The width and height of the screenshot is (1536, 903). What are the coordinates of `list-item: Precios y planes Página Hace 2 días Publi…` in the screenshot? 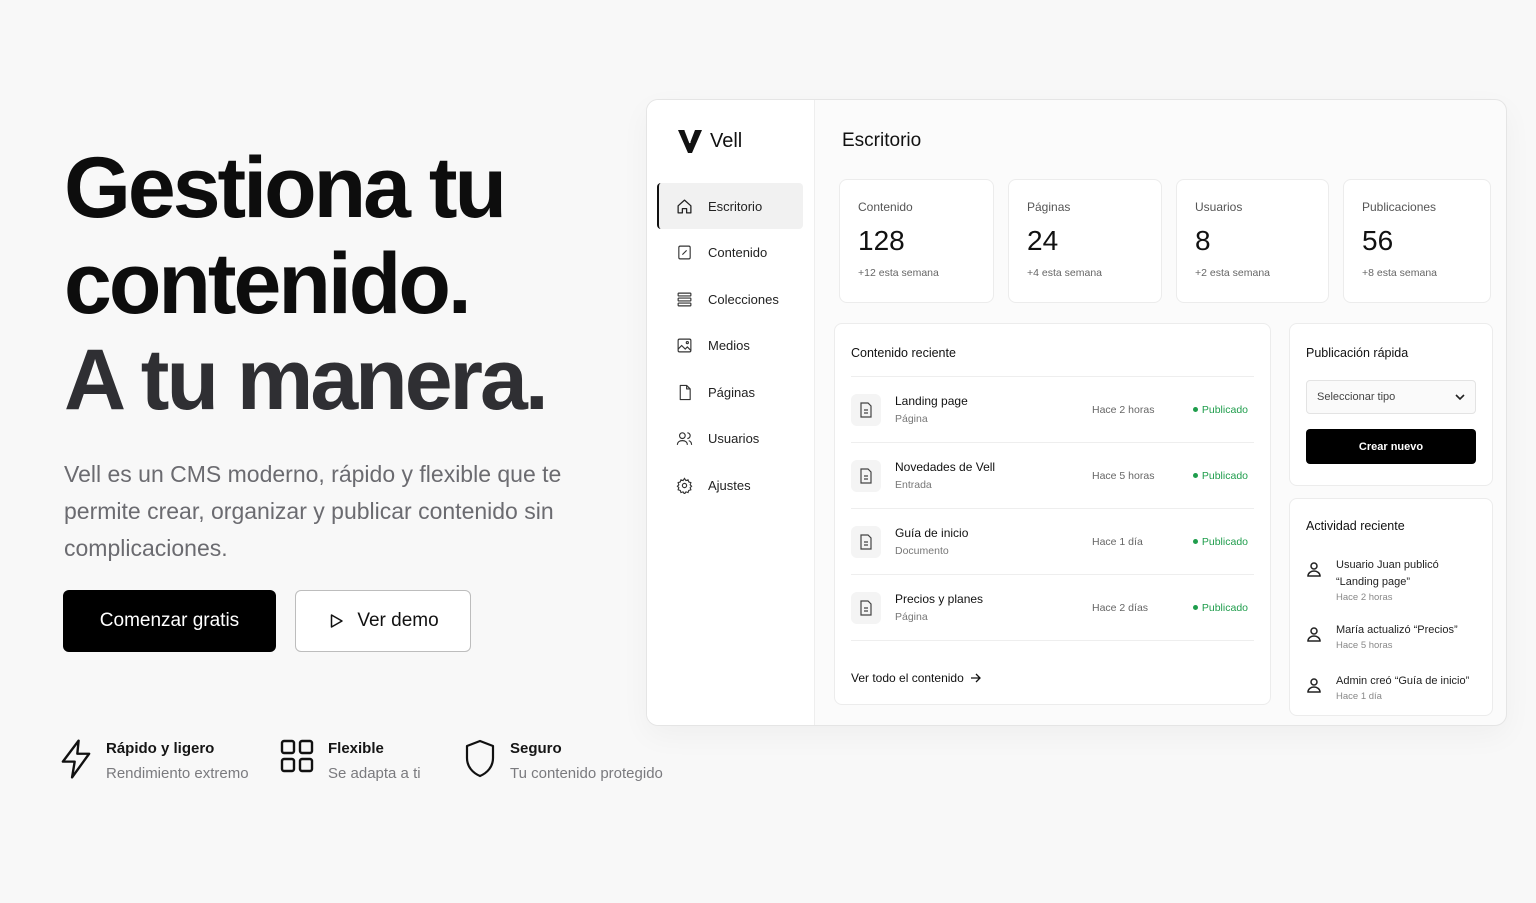 It's located at (1052, 608).